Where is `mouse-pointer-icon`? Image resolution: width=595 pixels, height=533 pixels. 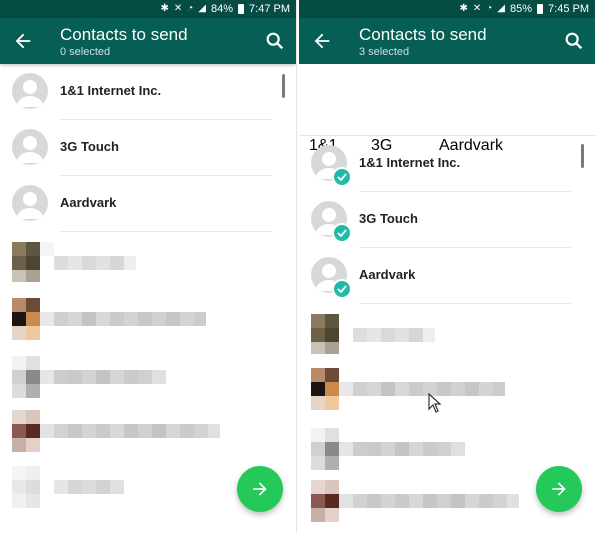 mouse-pointer-icon is located at coordinates (435, 403).